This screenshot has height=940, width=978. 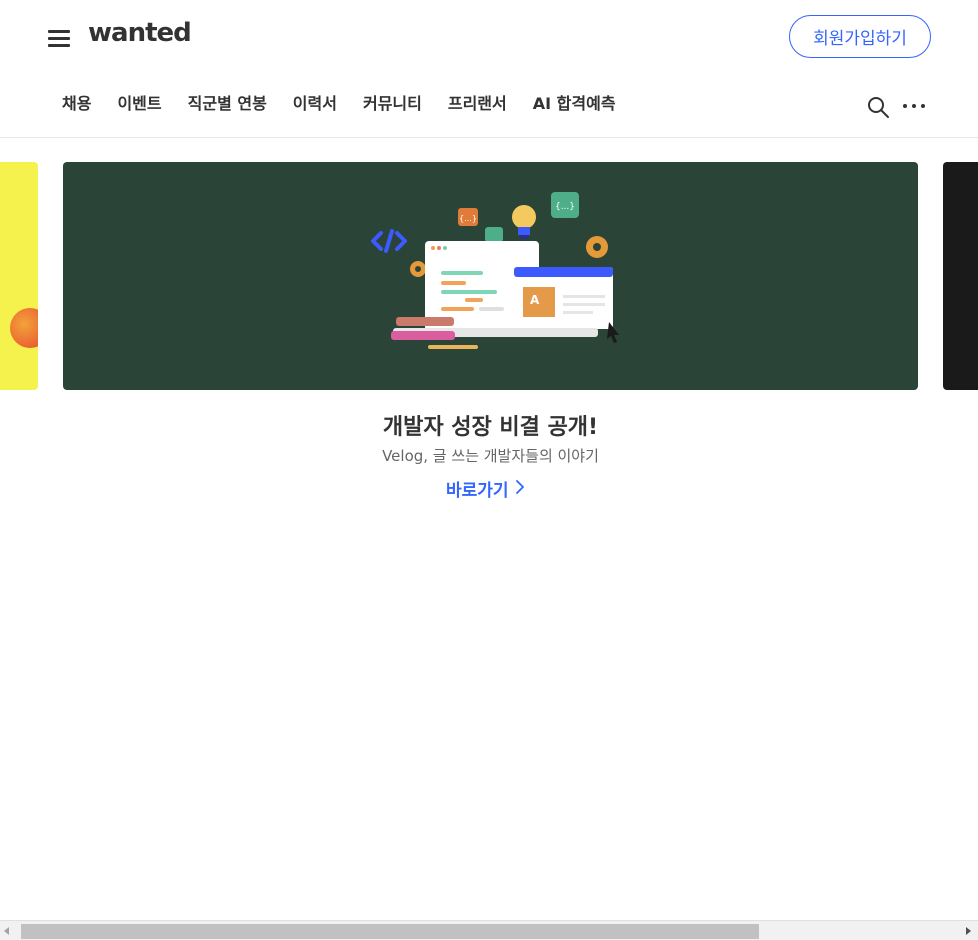 I want to click on banner-link: 바로가기, so click(x=485, y=488).